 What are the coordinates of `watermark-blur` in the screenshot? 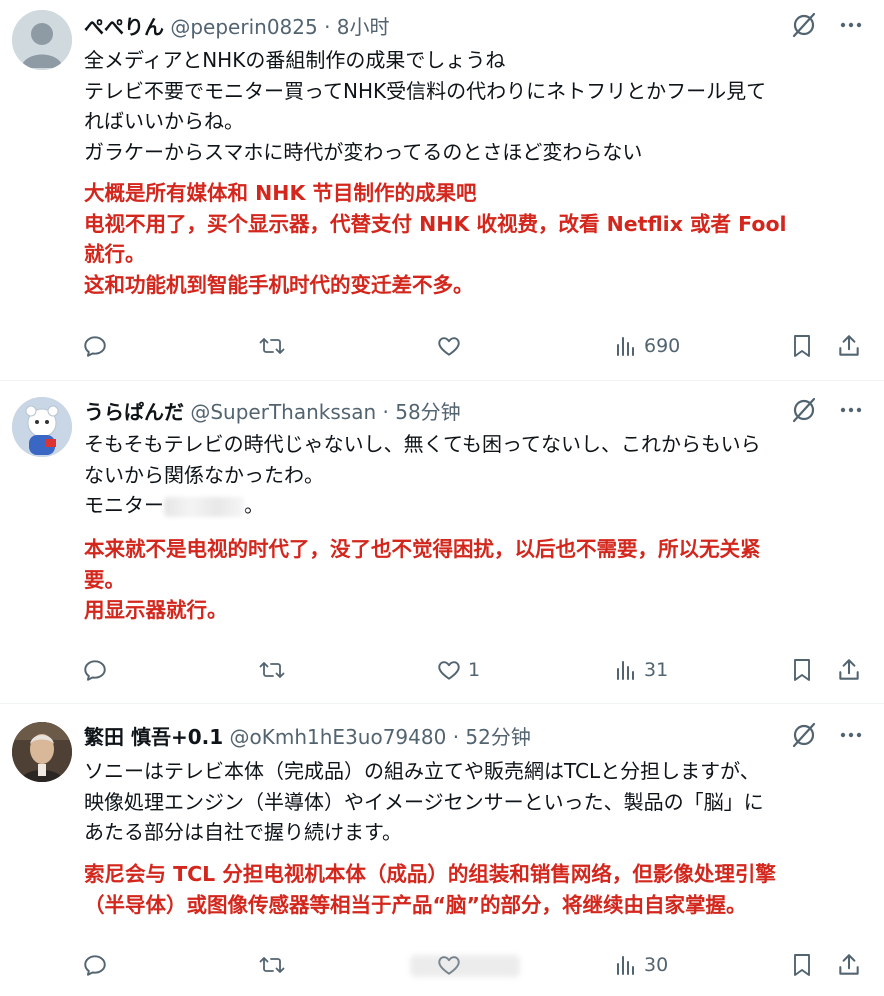 It's located at (465, 966).